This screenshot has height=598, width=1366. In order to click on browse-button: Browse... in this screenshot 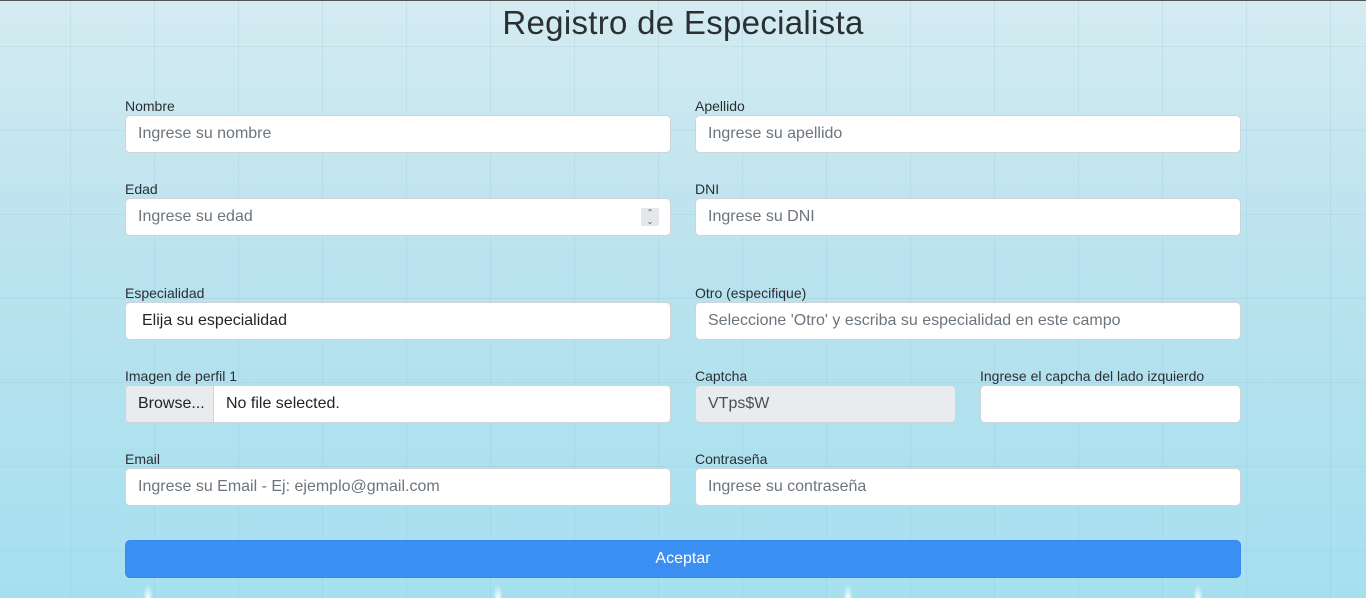, I will do `click(170, 404)`.